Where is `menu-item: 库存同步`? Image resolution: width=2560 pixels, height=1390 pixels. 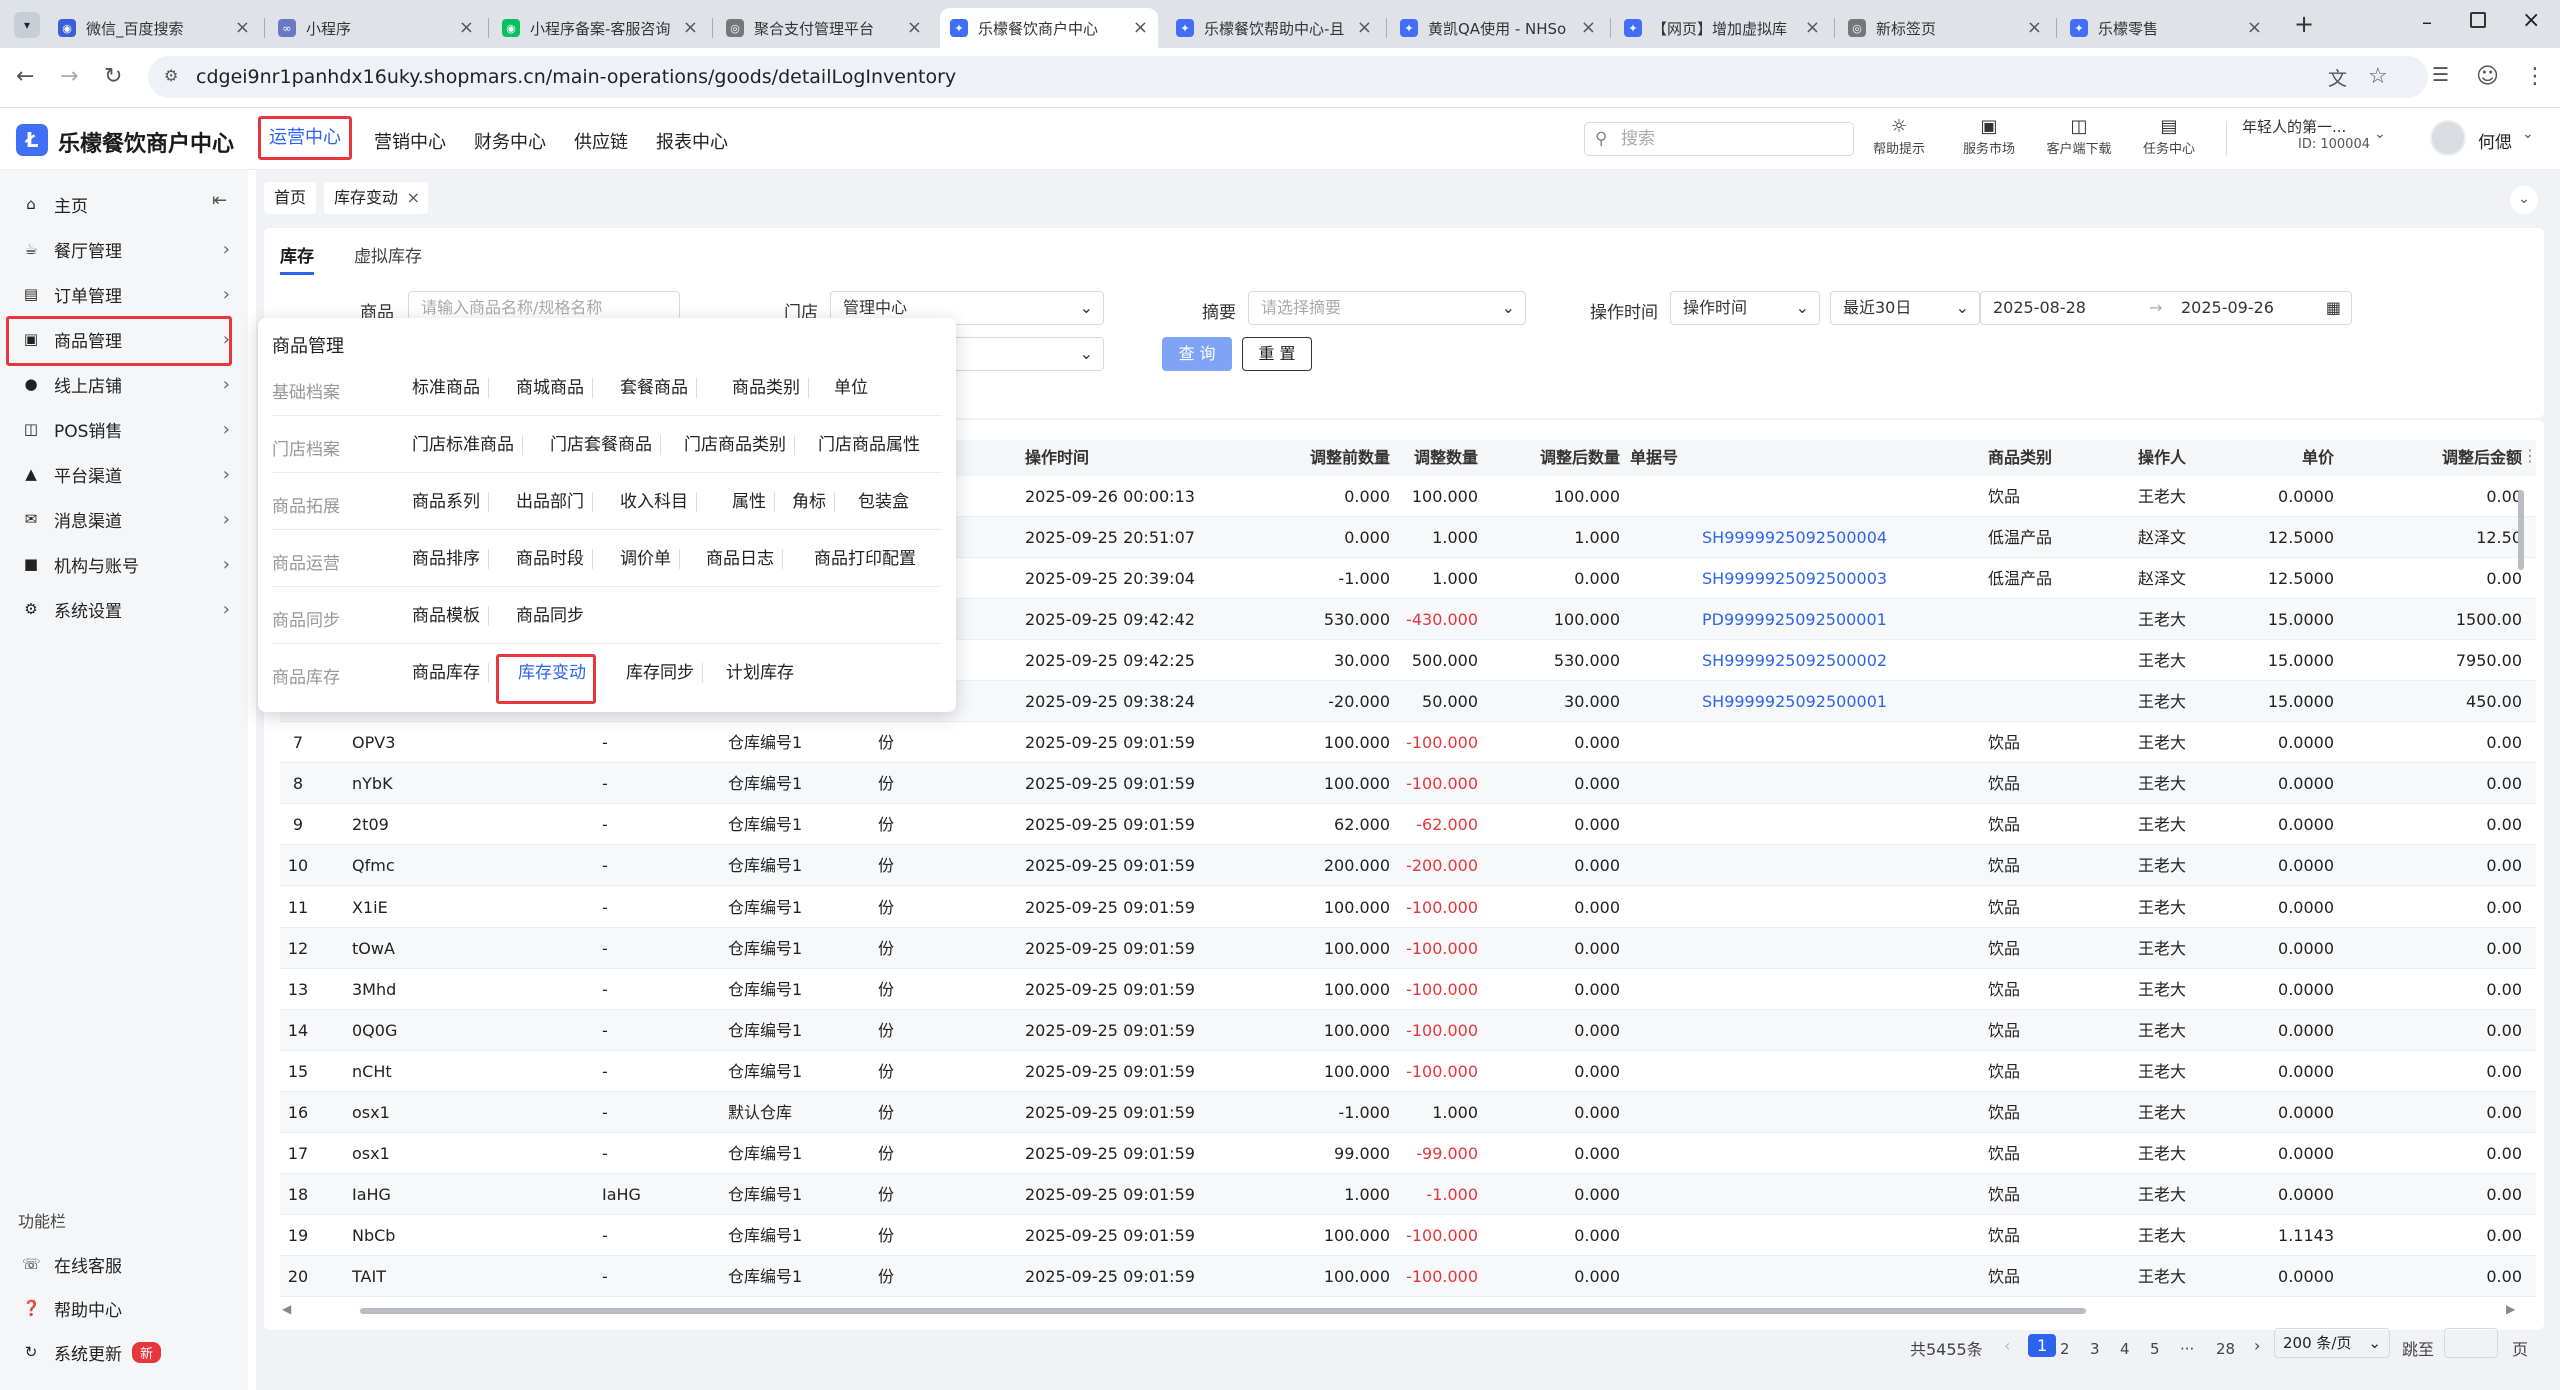
menu-item: 库存同步 is located at coordinates (660, 673).